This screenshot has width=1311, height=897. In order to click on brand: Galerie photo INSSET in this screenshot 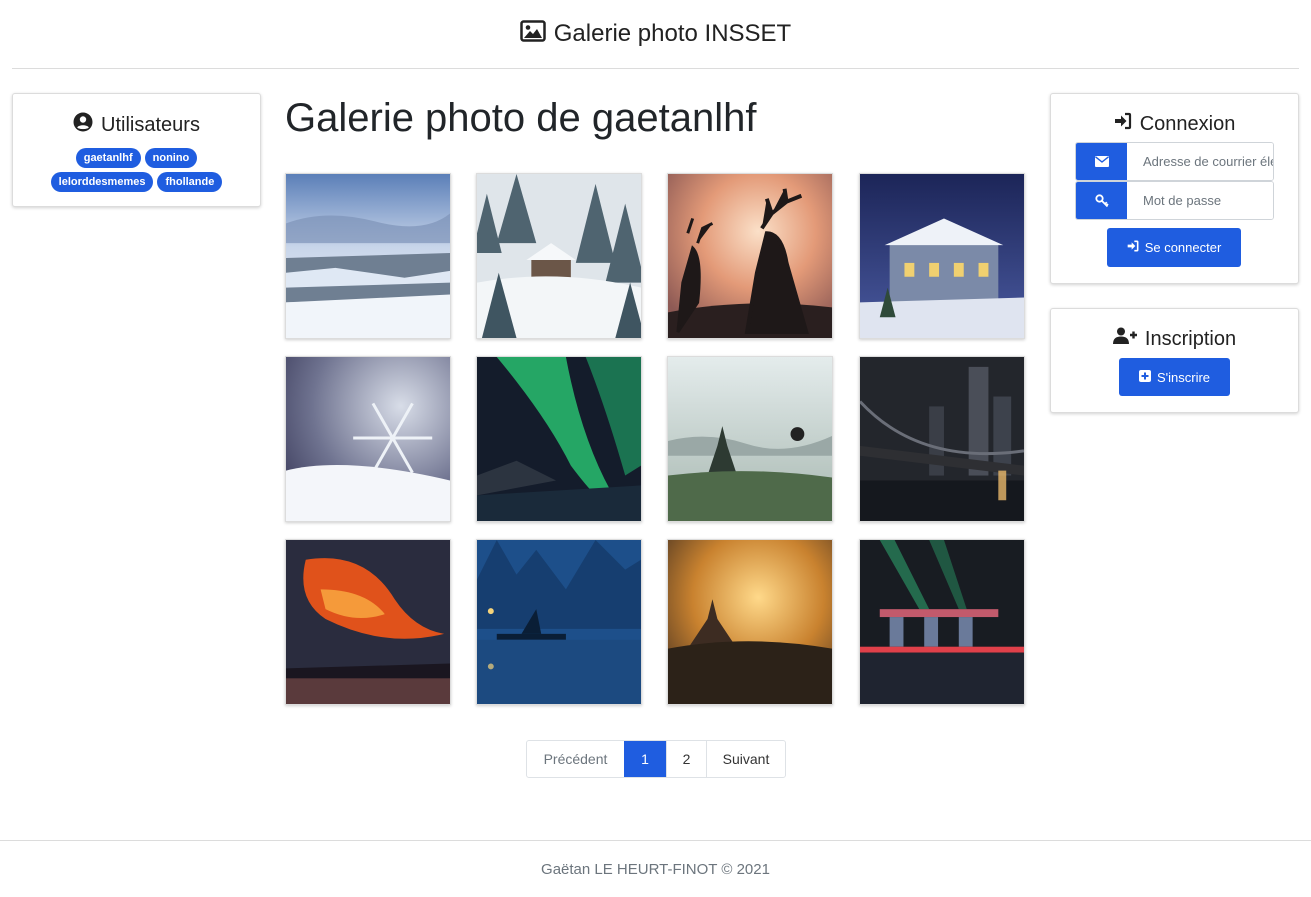, I will do `click(656, 34)`.